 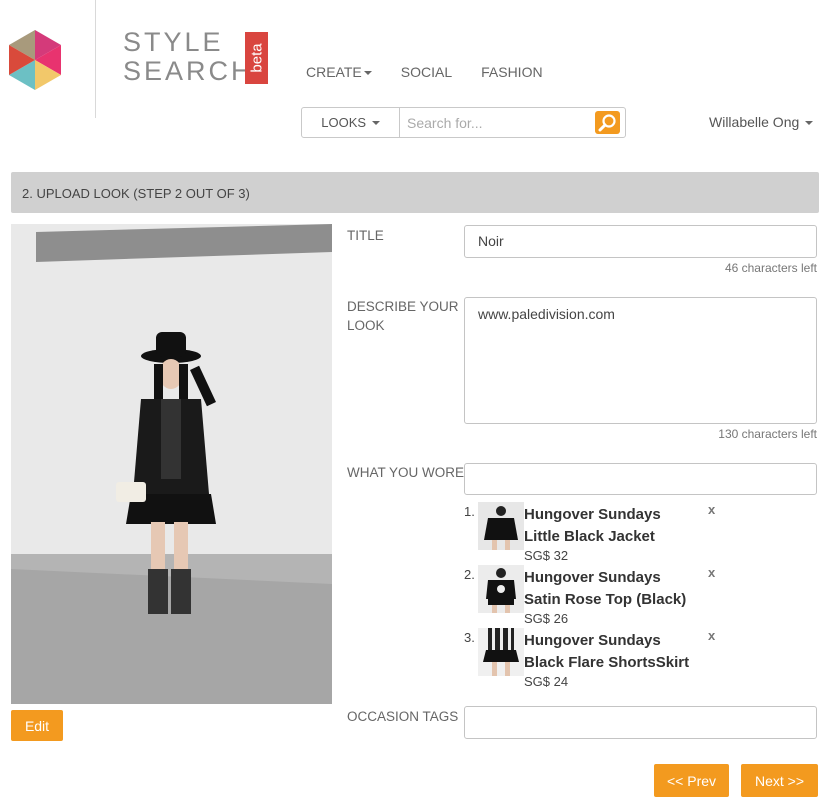 I want to click on nav-social: SOCIAL, so click(x=426, y=72).